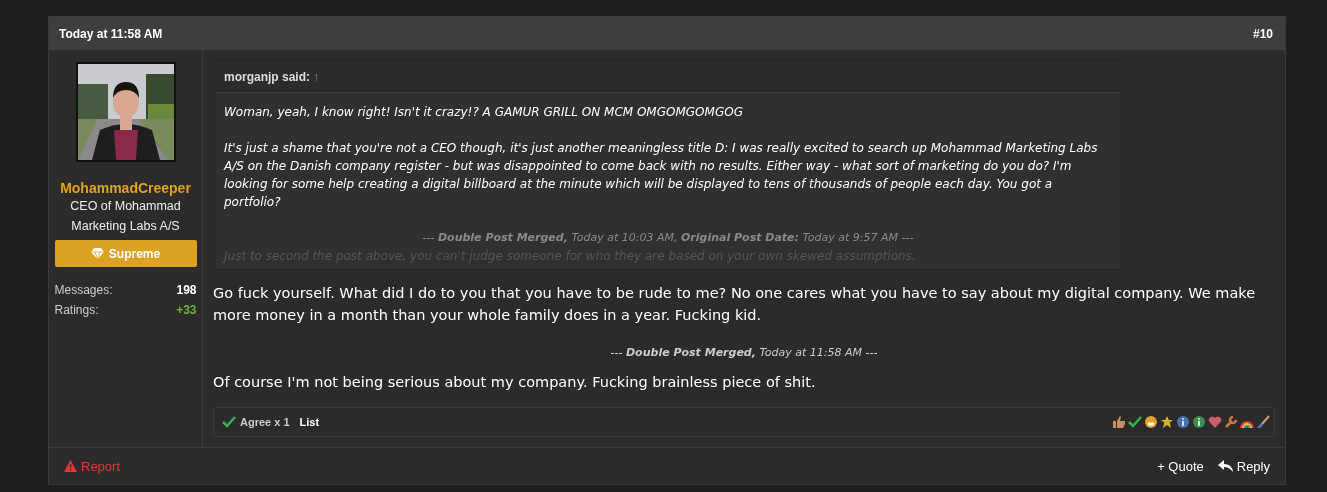 The height and width of the screenshot is (492, 1327). What do you see at coordinates (515, 382) in the screenshot?
I see `post-text: Of course I'm not being serious about my company. Fucking brainless piece of shit.` at bounding box center [515, 382].